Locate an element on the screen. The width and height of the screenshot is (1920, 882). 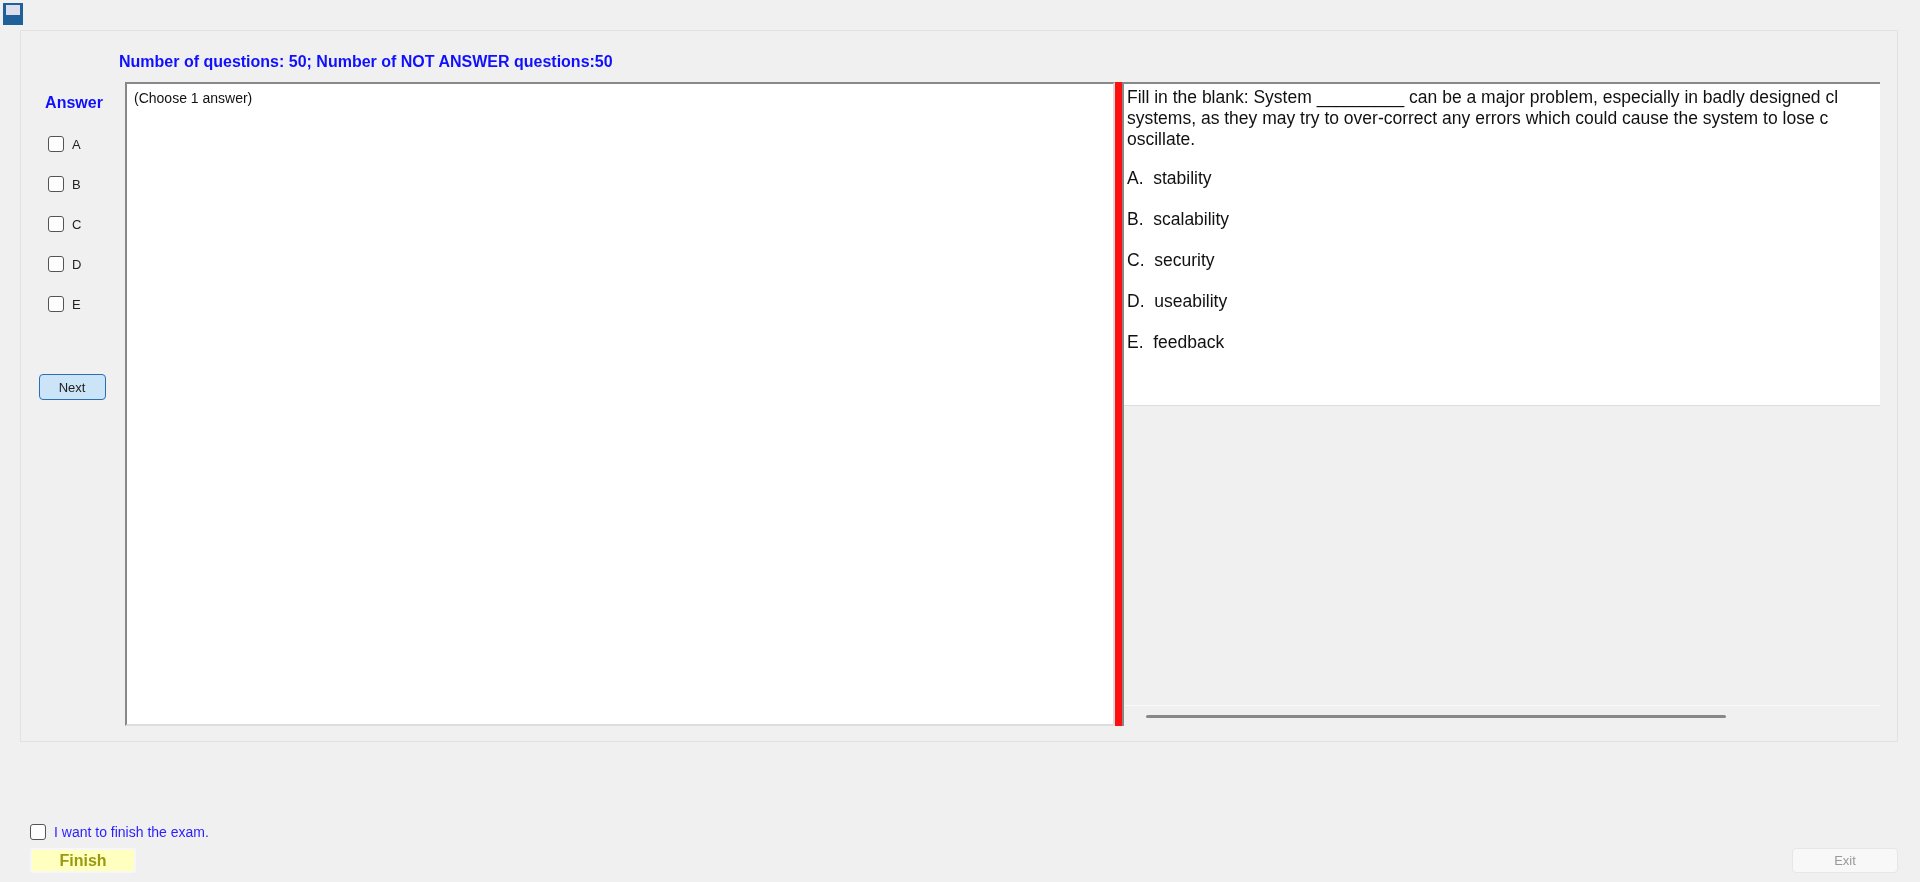
choice-label: A is located at coordinates (76, 144).